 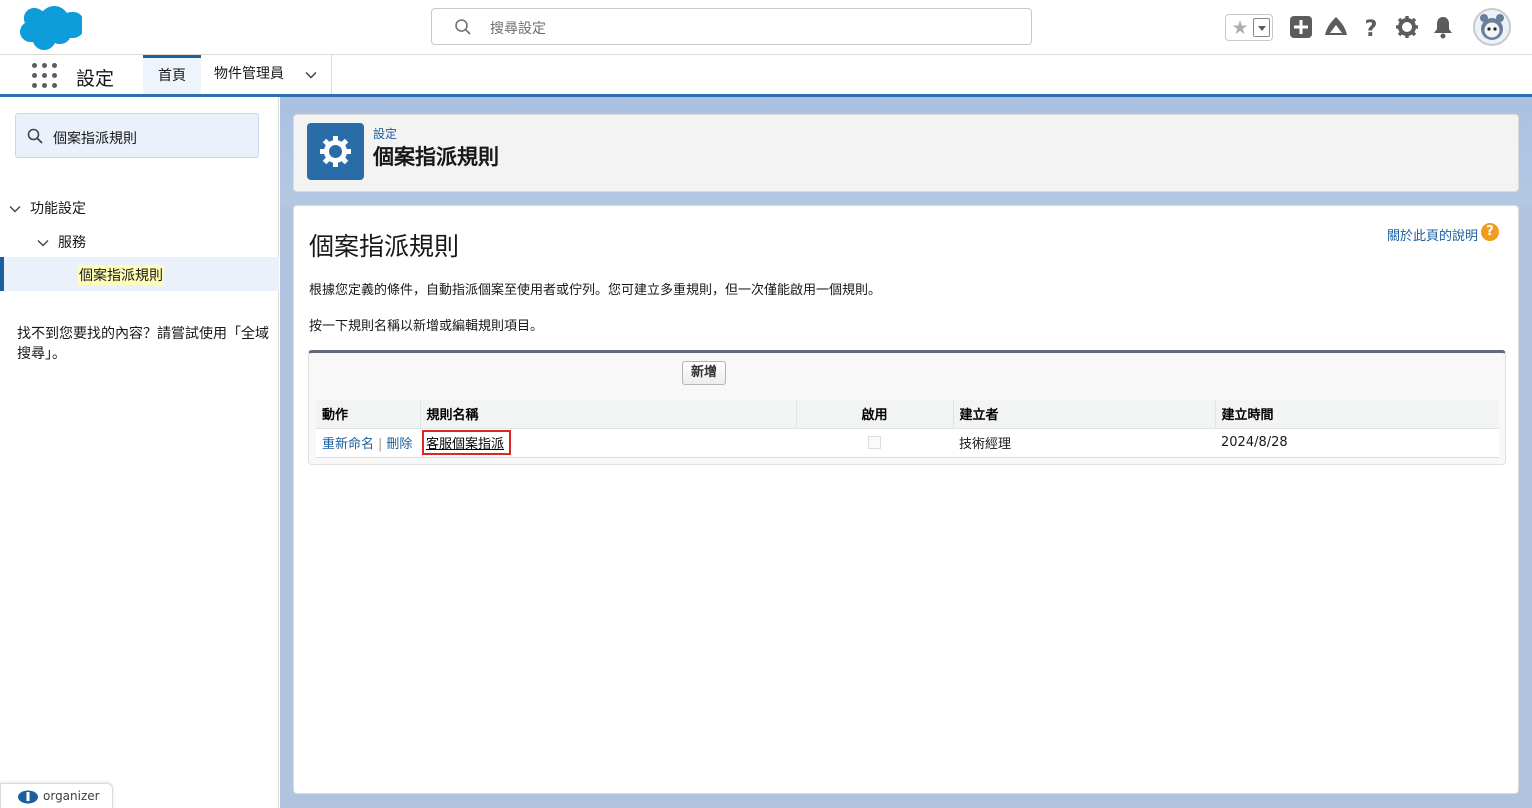 I want to click on astro-avatar-icon, so click(x=1492, y=27).